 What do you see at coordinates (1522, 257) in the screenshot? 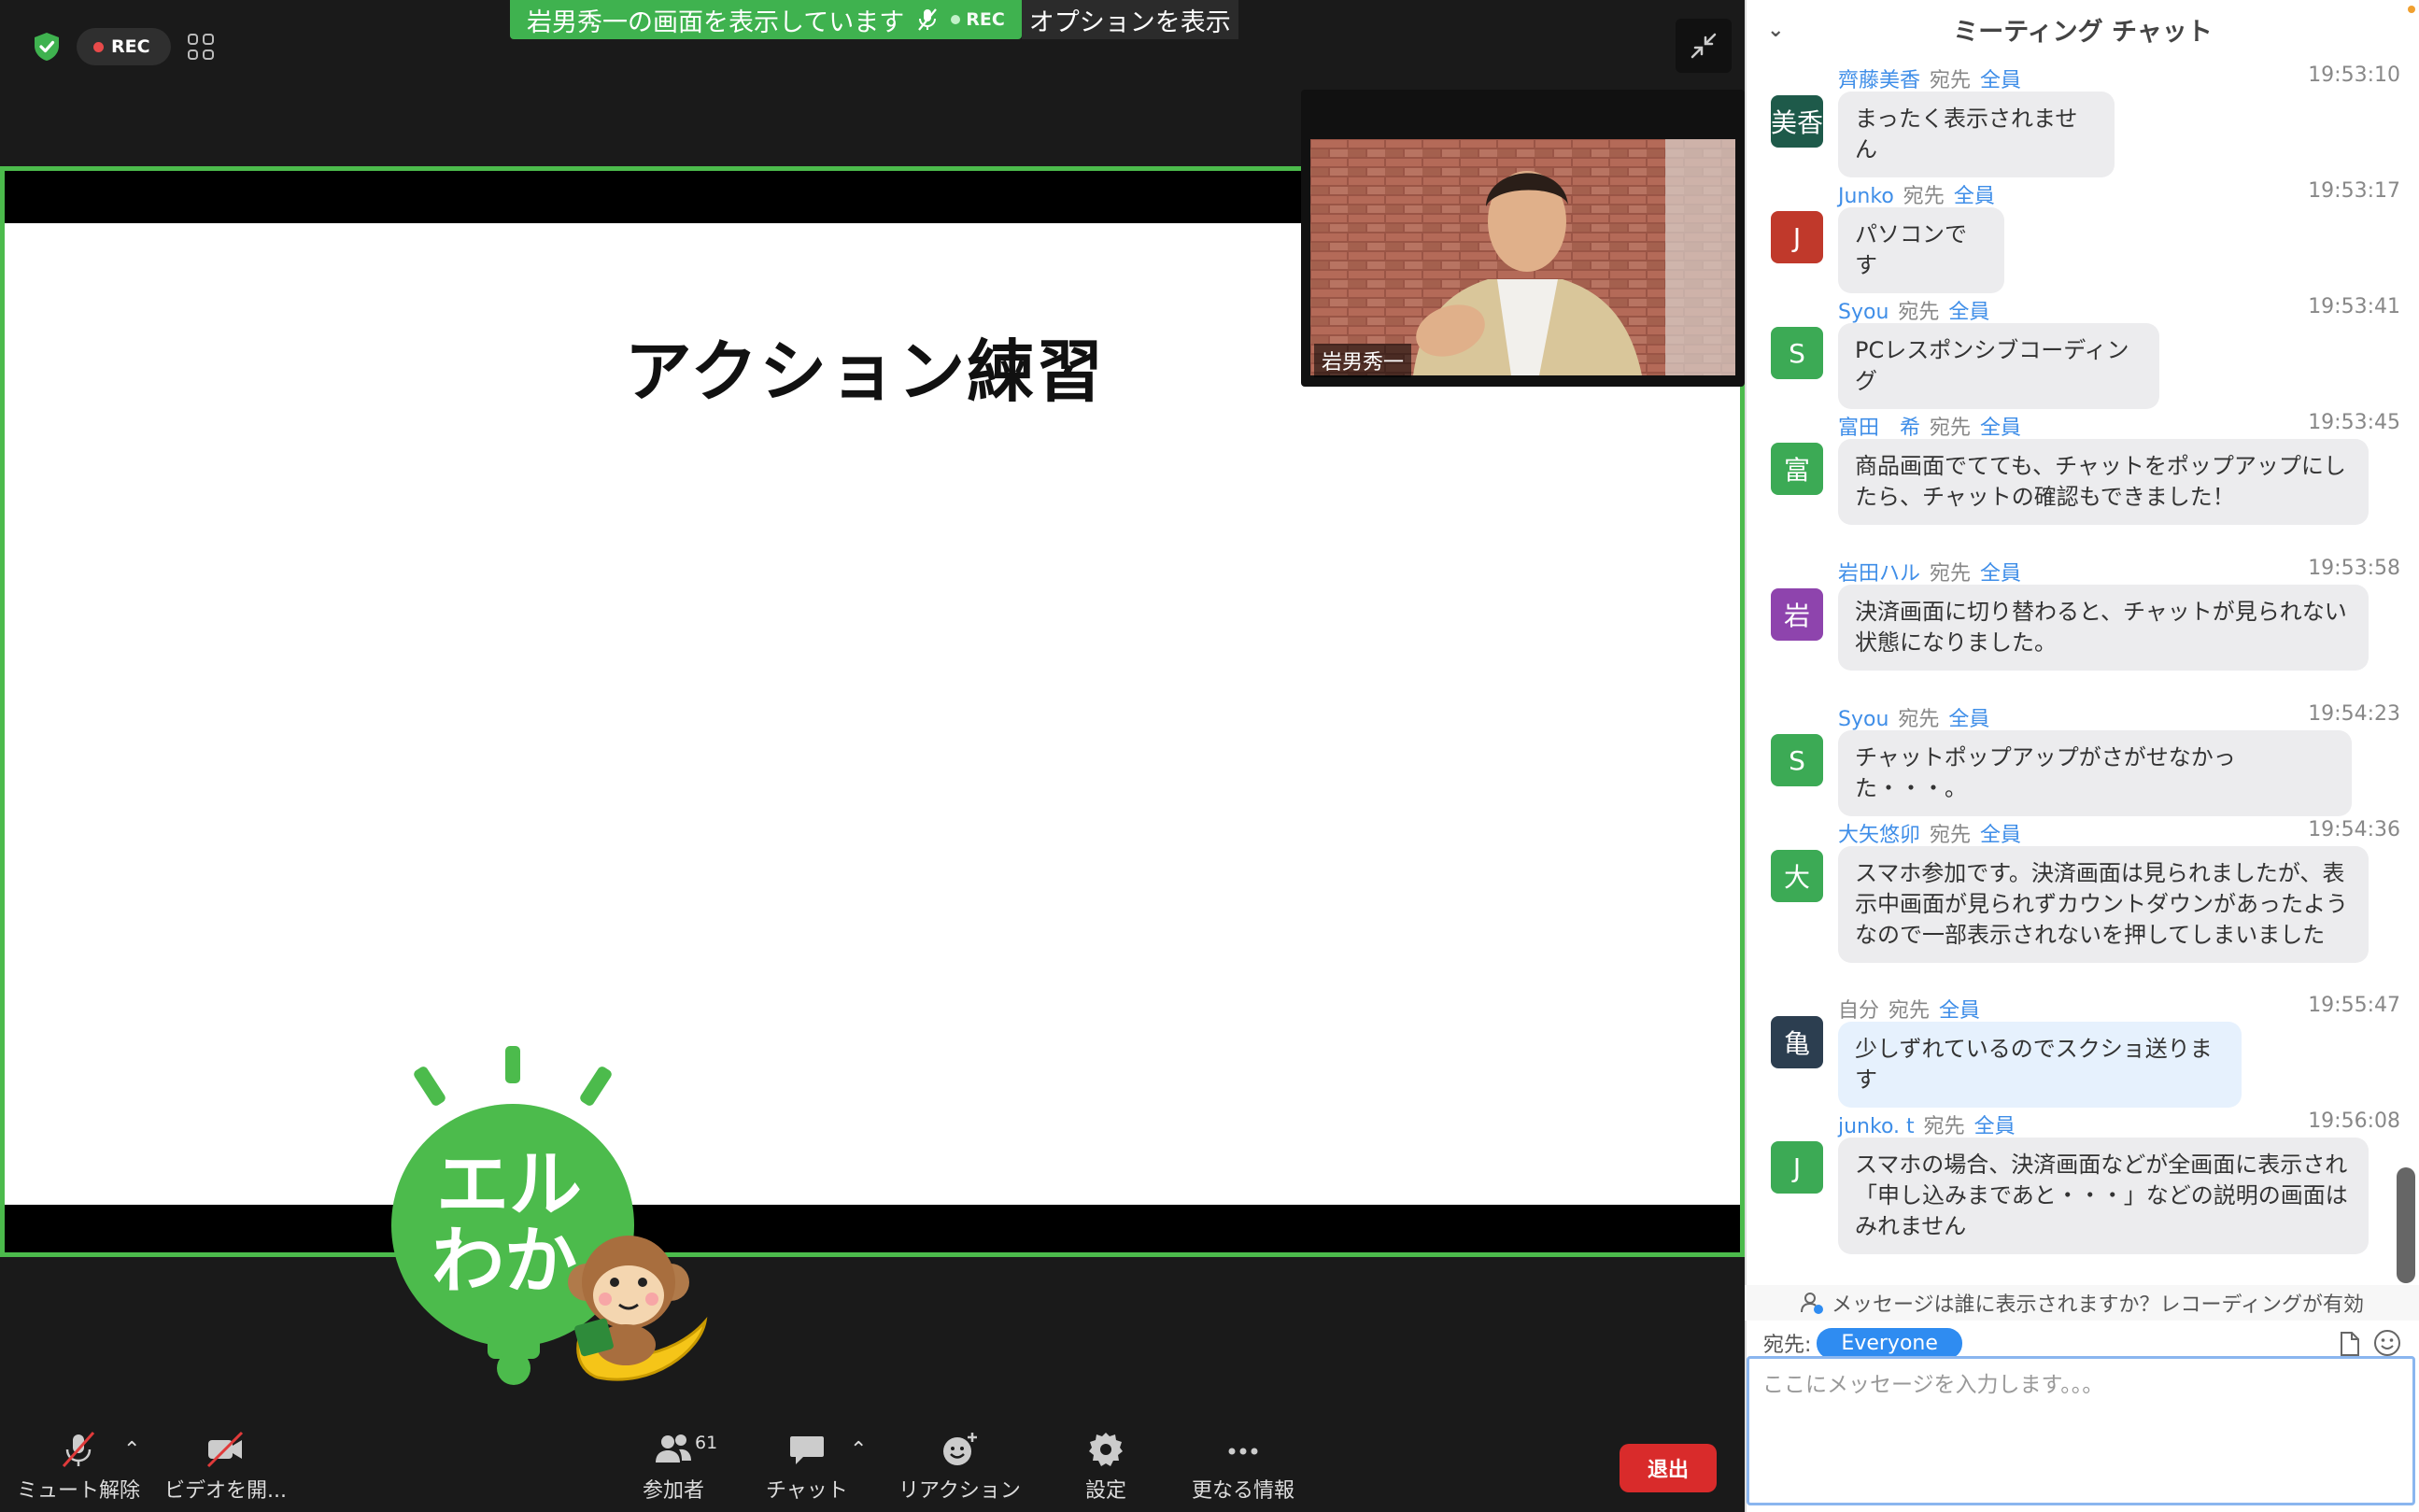
I see `speaker-video` at bounding box center [1522, 257].